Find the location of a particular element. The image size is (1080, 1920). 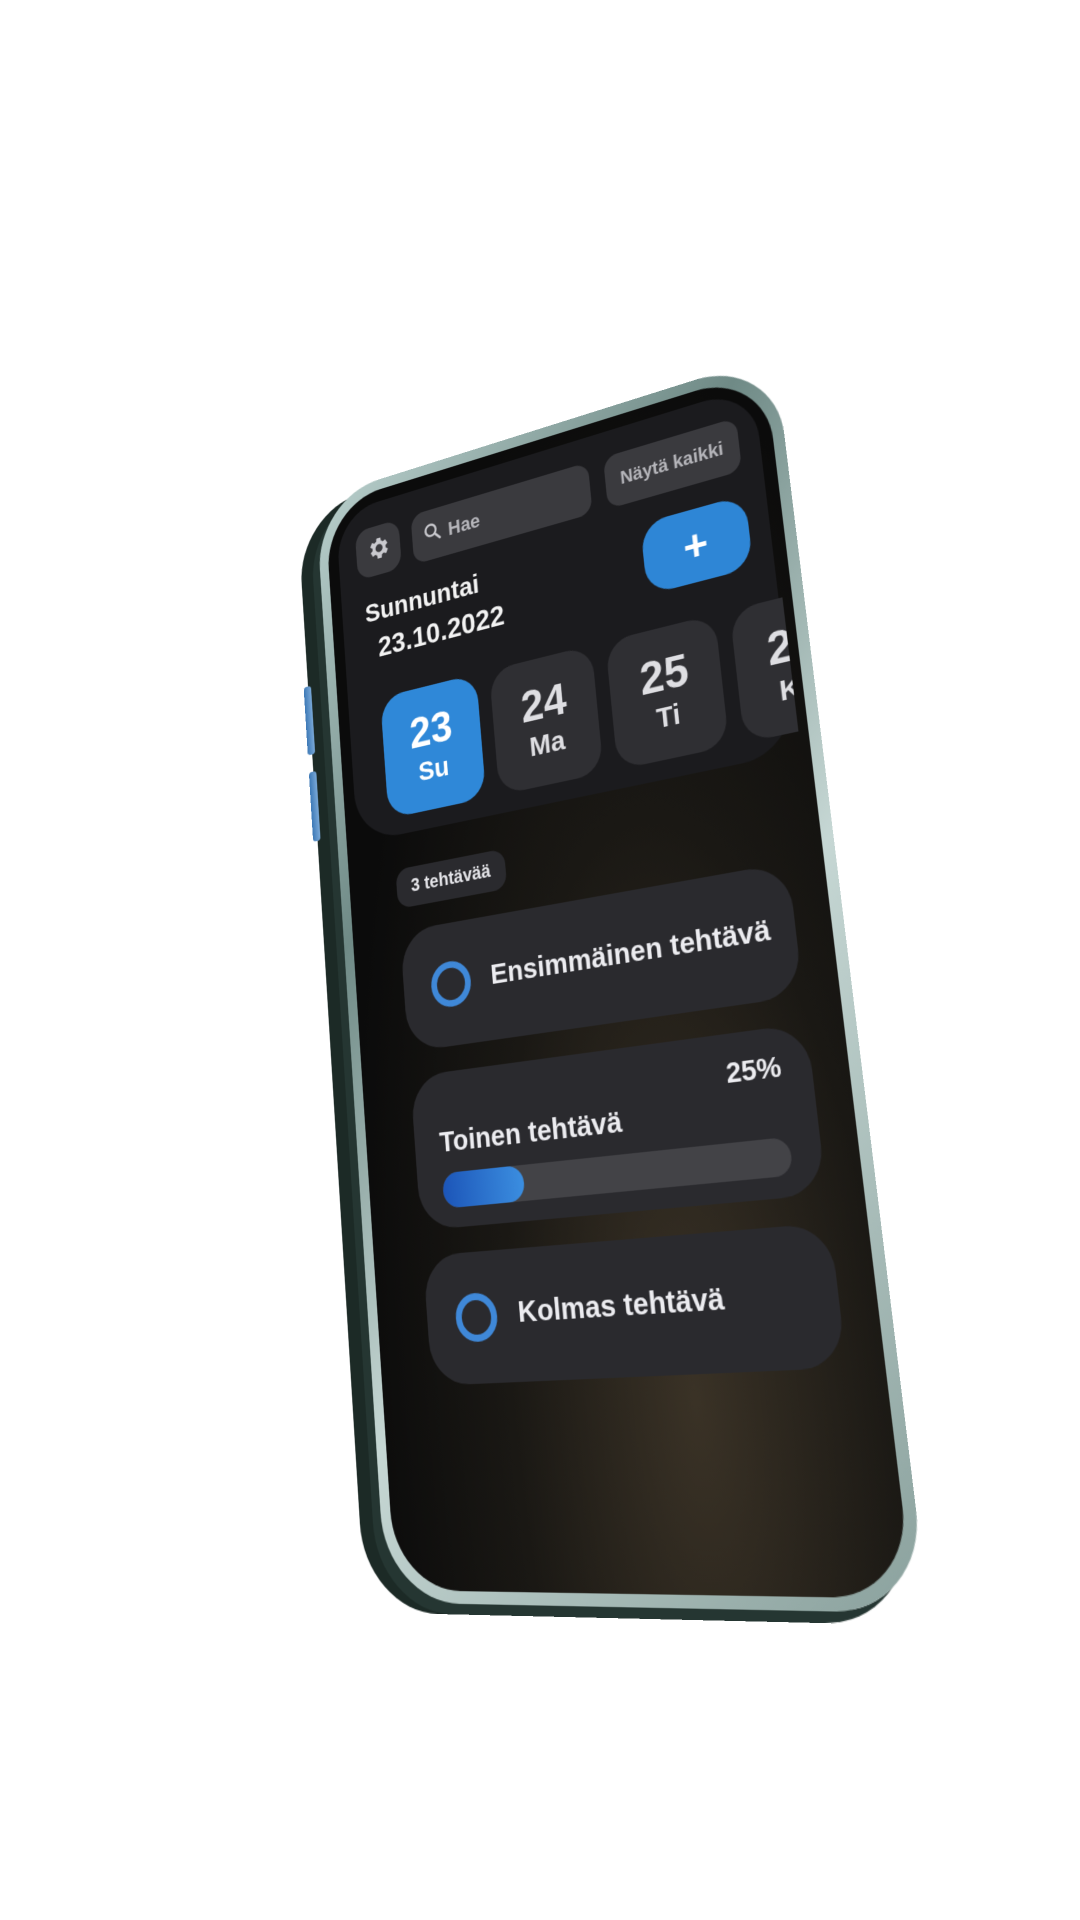

gear-icon is located at coordinates (378, 550).